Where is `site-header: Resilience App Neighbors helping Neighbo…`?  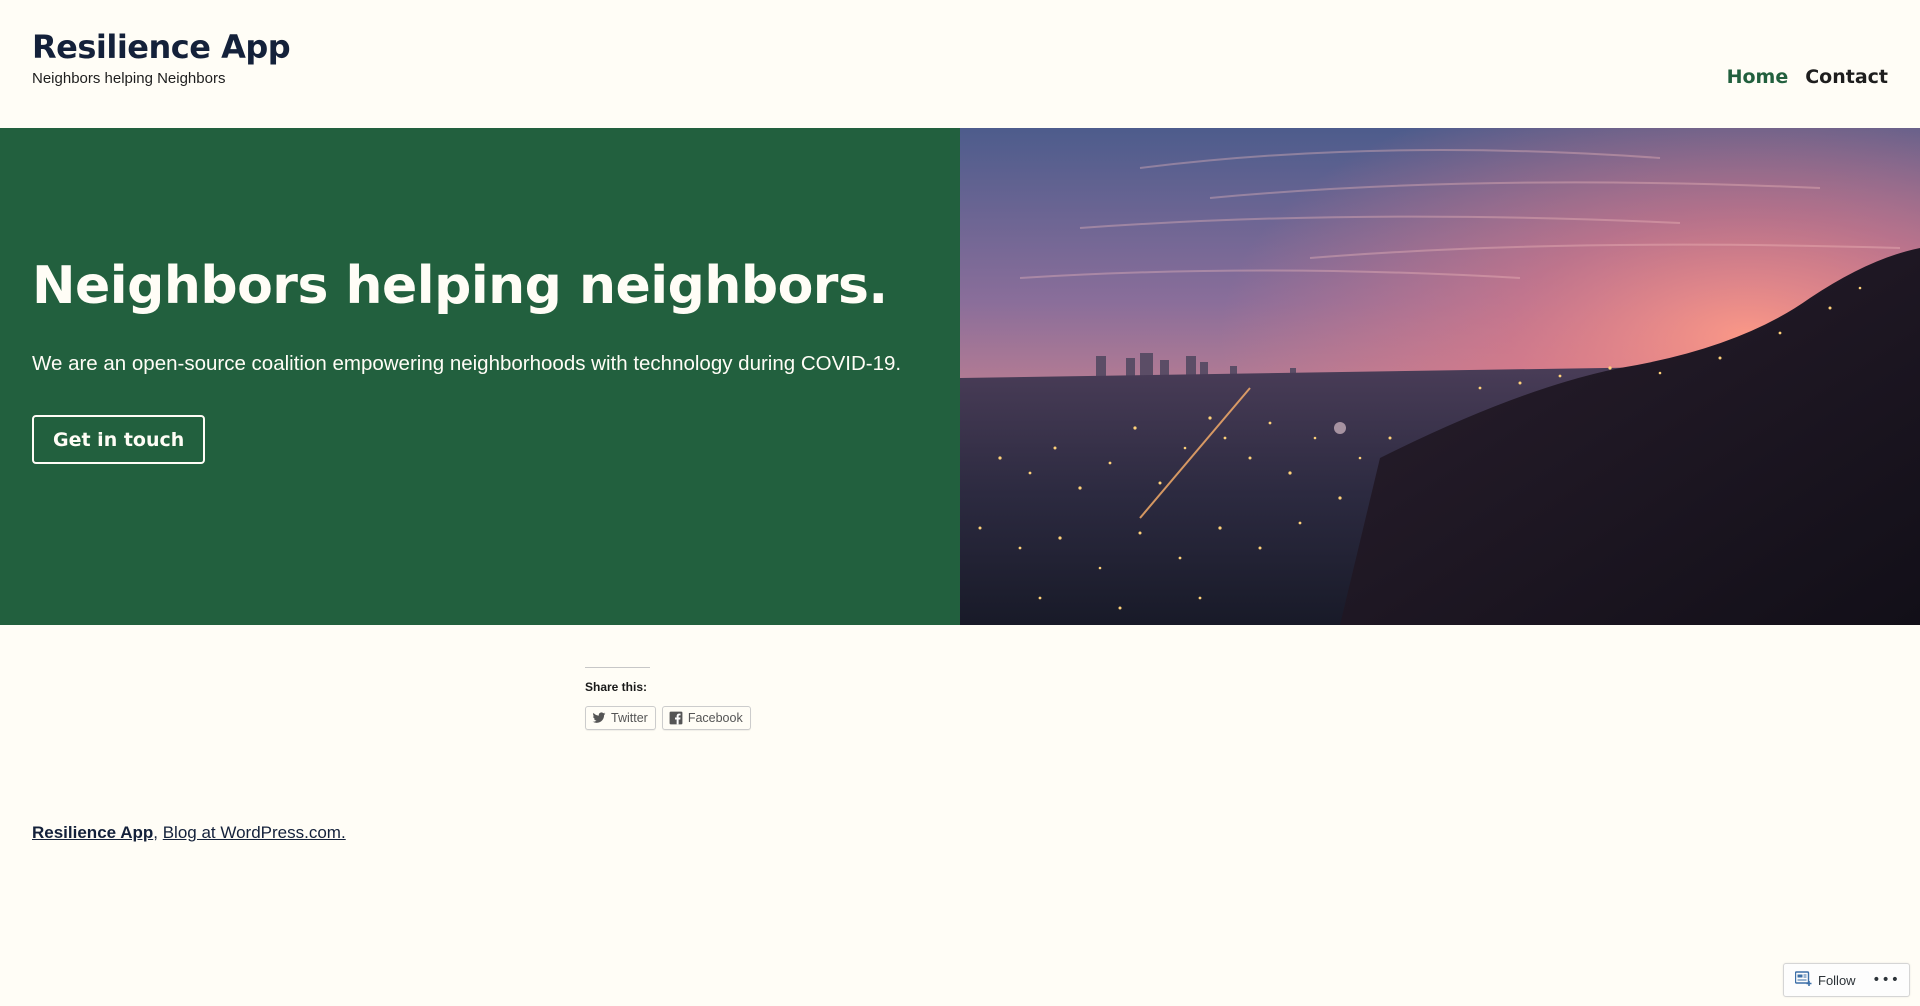
site-header: Resilience App Neighbors helping Neighbo… is located at coordinates (960, 64).